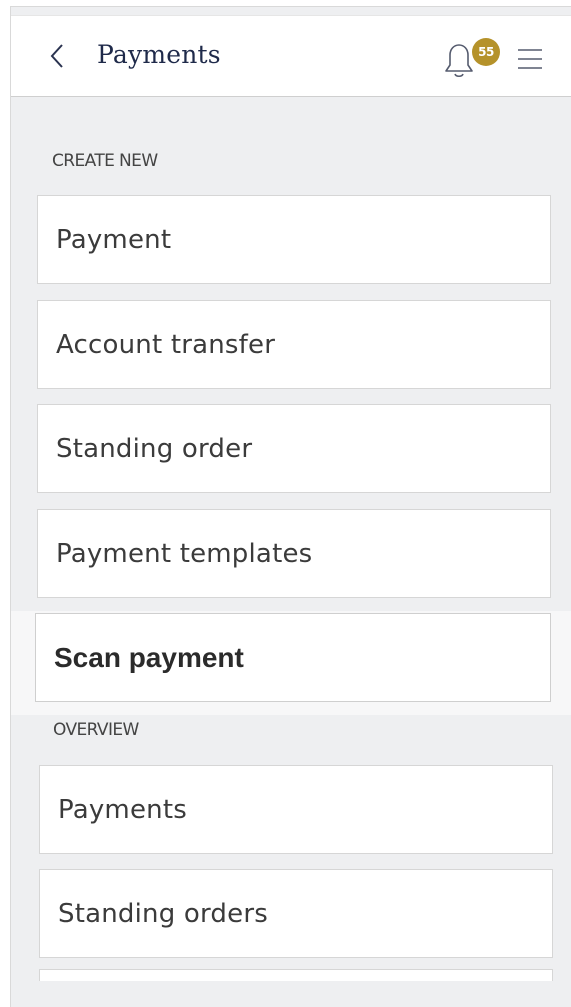  Describe the element at coordinates (184, 553) in the screenshot. I see `menu-item-label: Payment templates` at that location.